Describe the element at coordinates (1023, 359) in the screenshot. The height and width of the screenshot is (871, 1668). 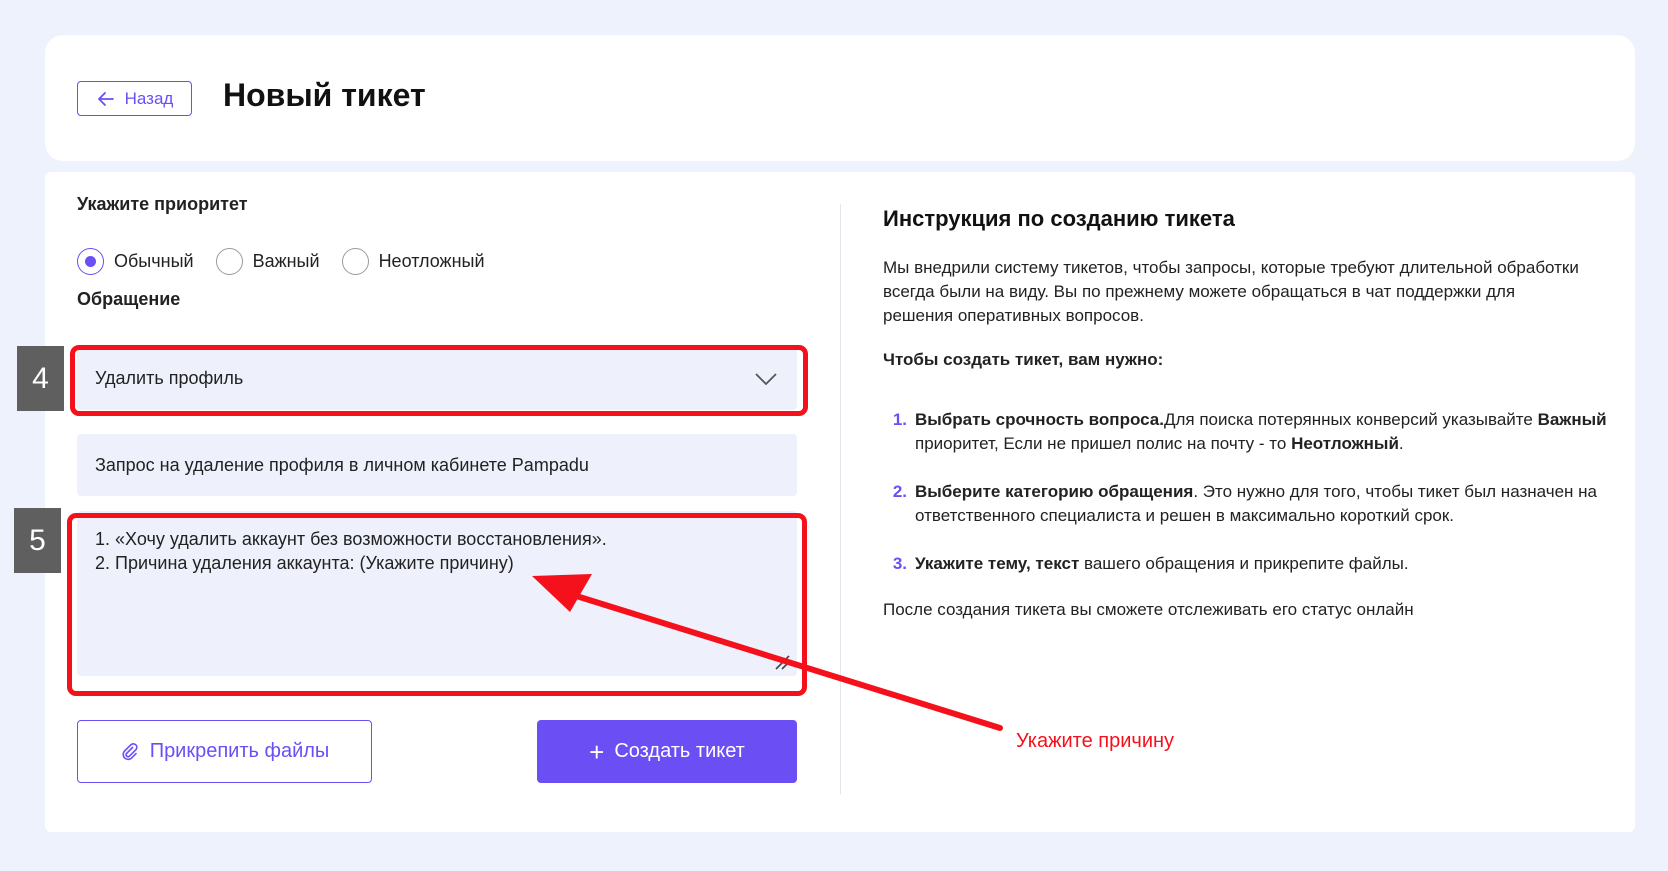
I see `instructions-steps-heading: Чтобы создать тикет, вам нужно:` at that location.